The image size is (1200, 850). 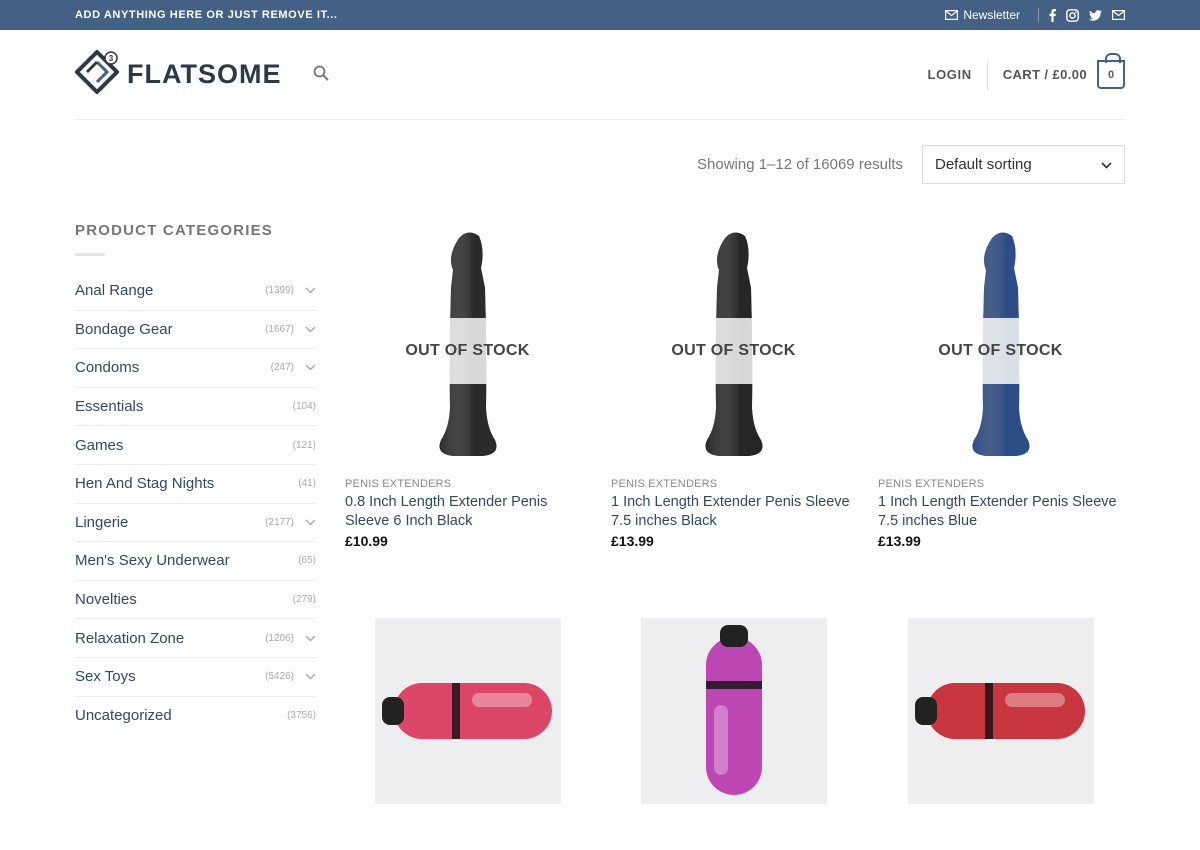 I want to click on sort-select: Default sorting, so click(x=1023, y=164).